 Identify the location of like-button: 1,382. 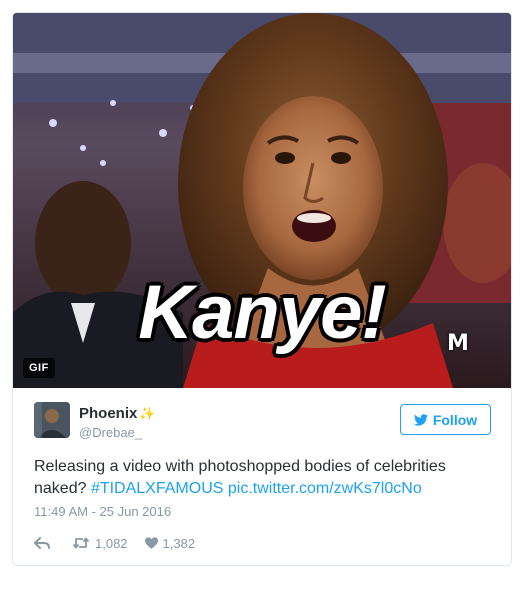
(170, 543).